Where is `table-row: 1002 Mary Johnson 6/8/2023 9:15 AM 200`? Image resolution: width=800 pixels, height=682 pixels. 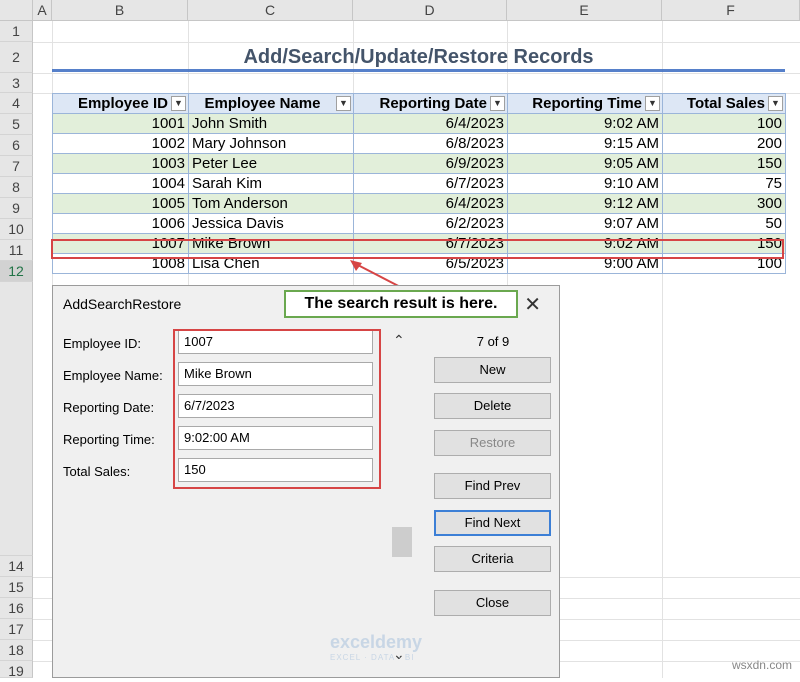
table-row: 1002 Mary Johnson 6/8/2023 9:15 AM 200 is located at coordinates (419, 143).